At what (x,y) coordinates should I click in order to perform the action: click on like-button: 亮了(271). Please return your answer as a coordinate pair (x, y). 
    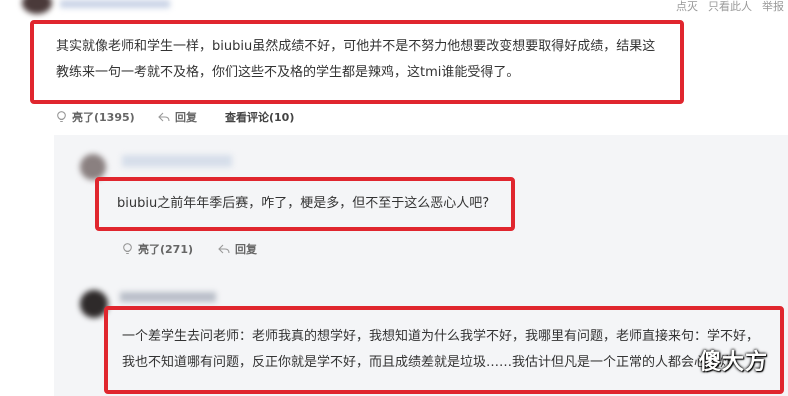
    Looking at the image, I should click on (157, 249).